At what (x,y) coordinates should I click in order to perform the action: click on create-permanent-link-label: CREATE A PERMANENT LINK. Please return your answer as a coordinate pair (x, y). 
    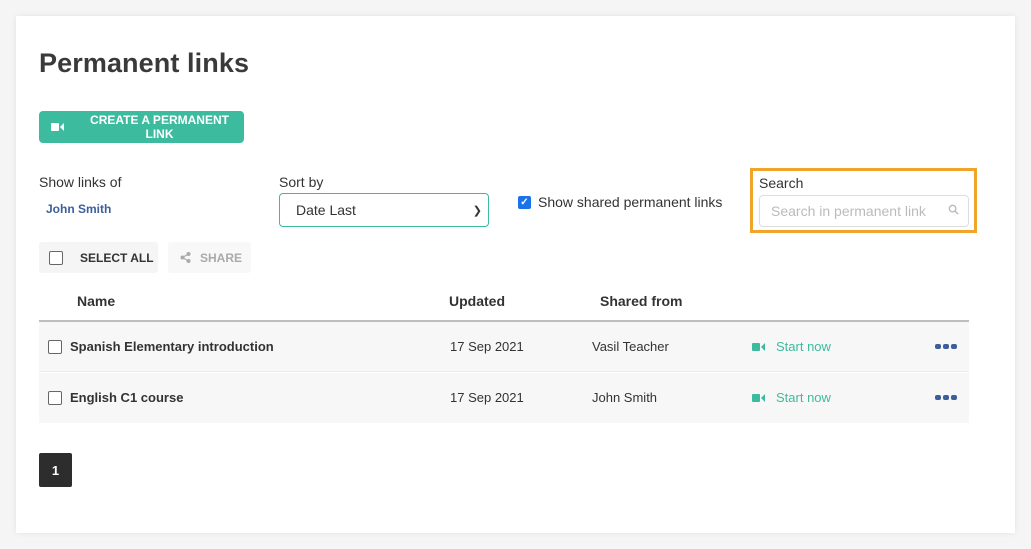
    Looking at the image, I should click on (159, 127).